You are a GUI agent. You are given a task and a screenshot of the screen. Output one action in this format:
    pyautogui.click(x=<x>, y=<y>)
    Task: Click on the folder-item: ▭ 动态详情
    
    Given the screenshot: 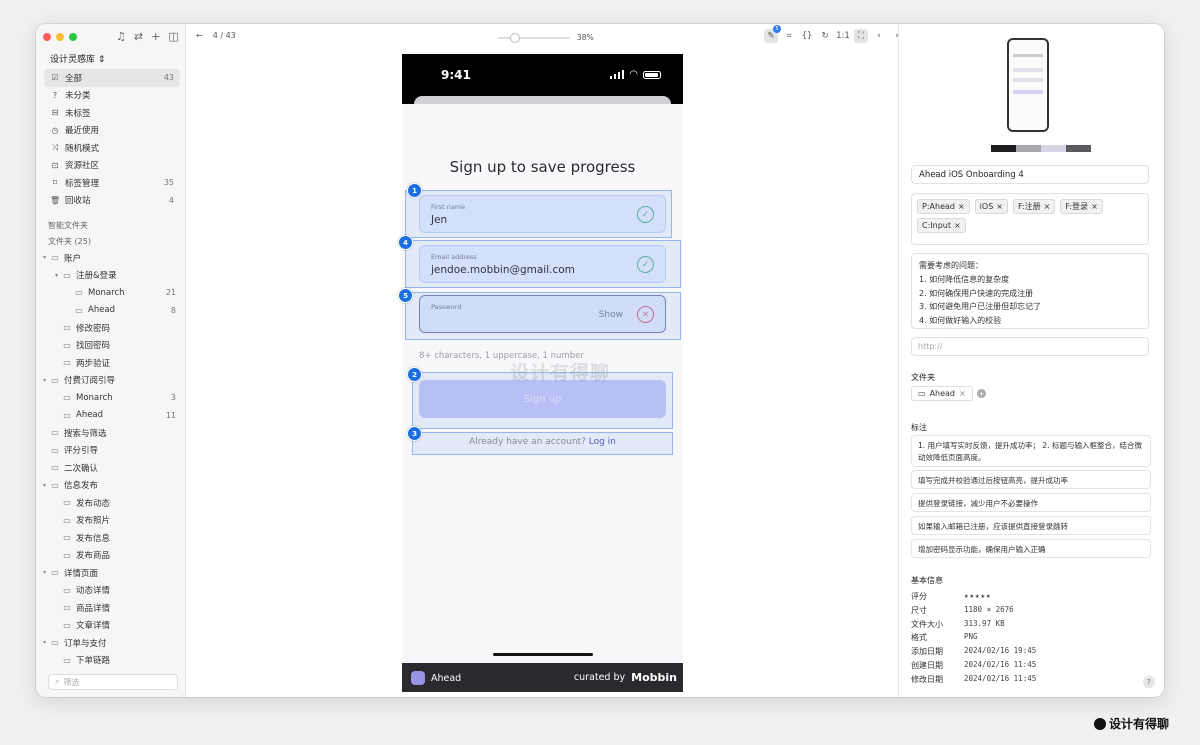 What is the action you would take?
    pyautogui.click(x=110, y=591)
    